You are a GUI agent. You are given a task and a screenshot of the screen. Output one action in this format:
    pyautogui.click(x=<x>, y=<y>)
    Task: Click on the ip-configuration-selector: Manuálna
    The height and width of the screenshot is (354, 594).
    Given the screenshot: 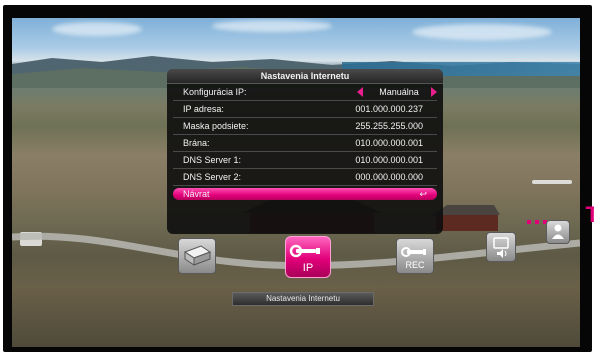 What is the action you would take?
    pyautogui.click(x=394, y=92)
    